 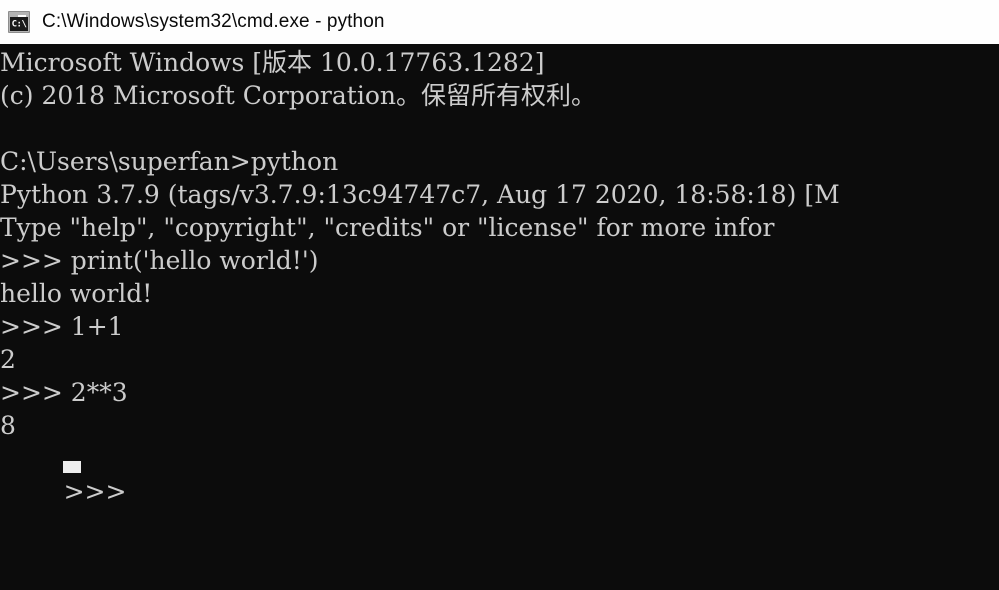 I want to click on cmd-console-icon: C:\, so click(x=19, y=22).